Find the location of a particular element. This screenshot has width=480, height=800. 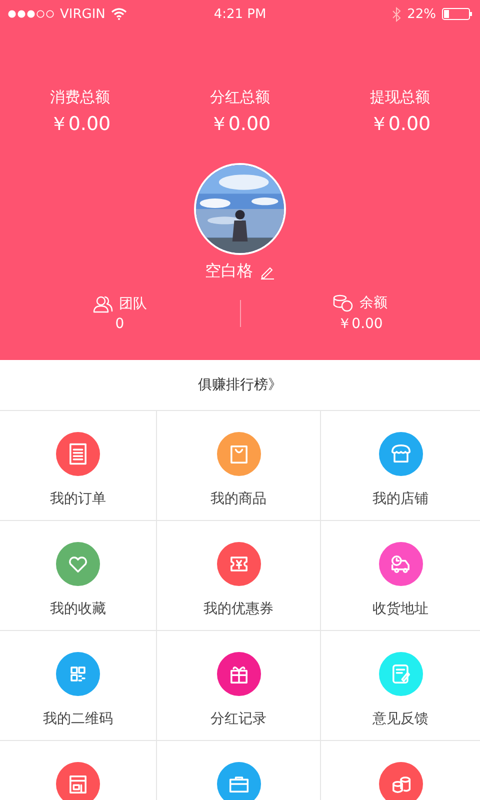

user-name: 空白格 is located at coordinates (229, 271).